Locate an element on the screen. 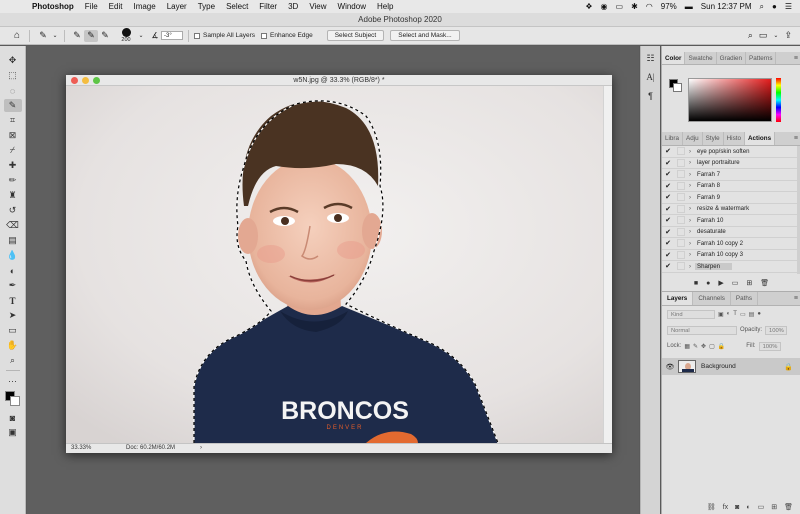 The width and height of the screenshot is (800, 514). new-group-icon: ▭ is located at coordinates (761, 507).